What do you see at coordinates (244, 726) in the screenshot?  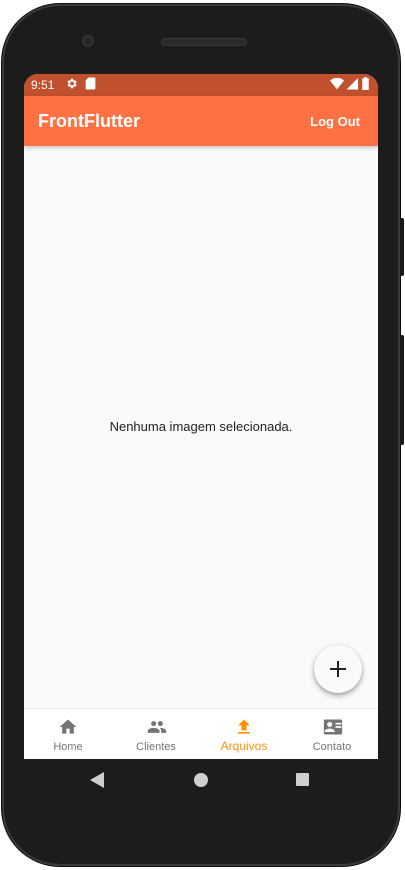 I see `upload-icon` at bounding box center [244, 726].